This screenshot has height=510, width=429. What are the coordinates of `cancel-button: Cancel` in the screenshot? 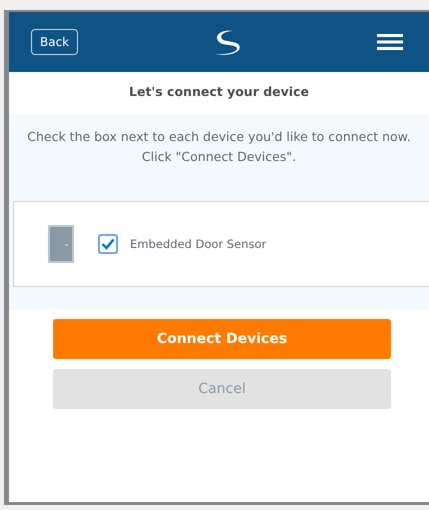 It's located at (222, 389).